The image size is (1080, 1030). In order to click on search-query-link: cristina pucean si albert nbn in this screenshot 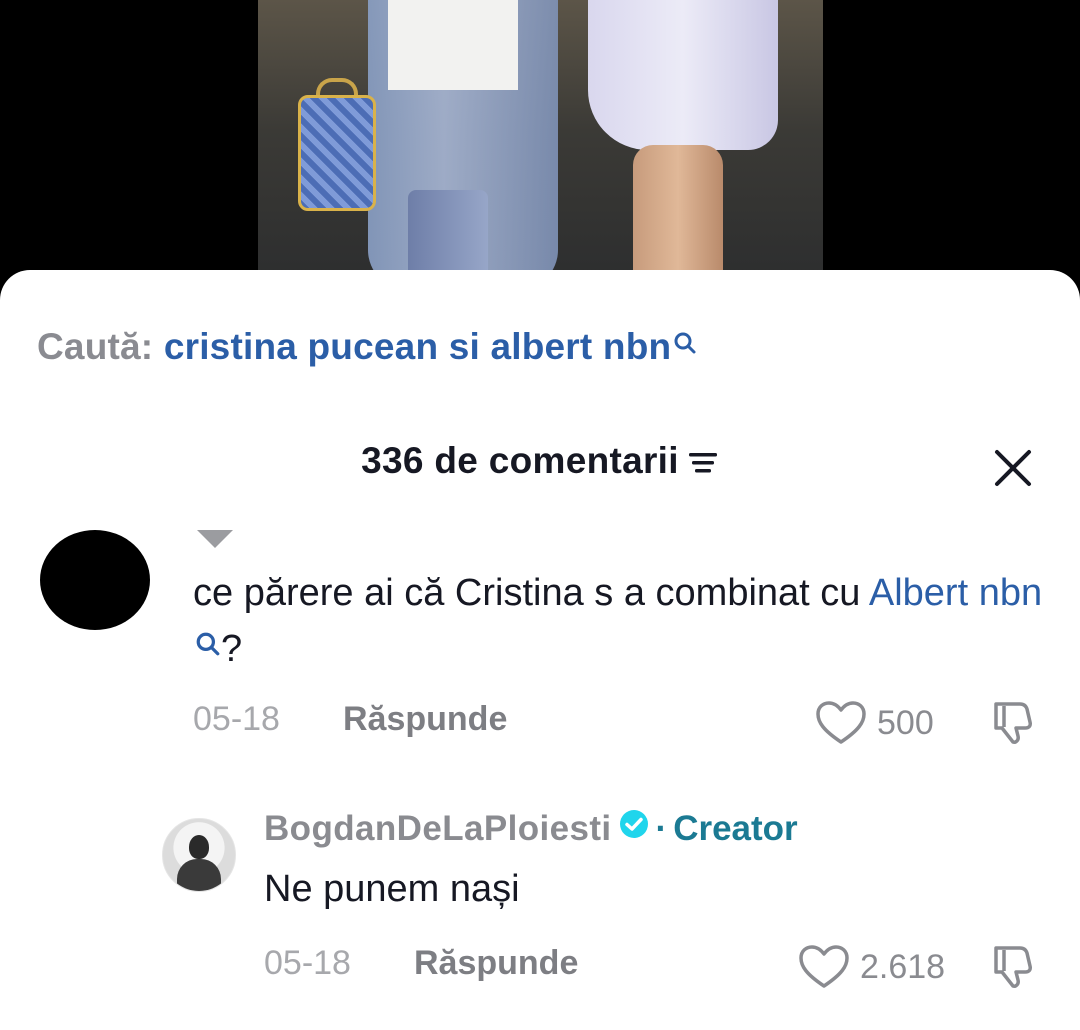, I will do `click(418, 346)`.